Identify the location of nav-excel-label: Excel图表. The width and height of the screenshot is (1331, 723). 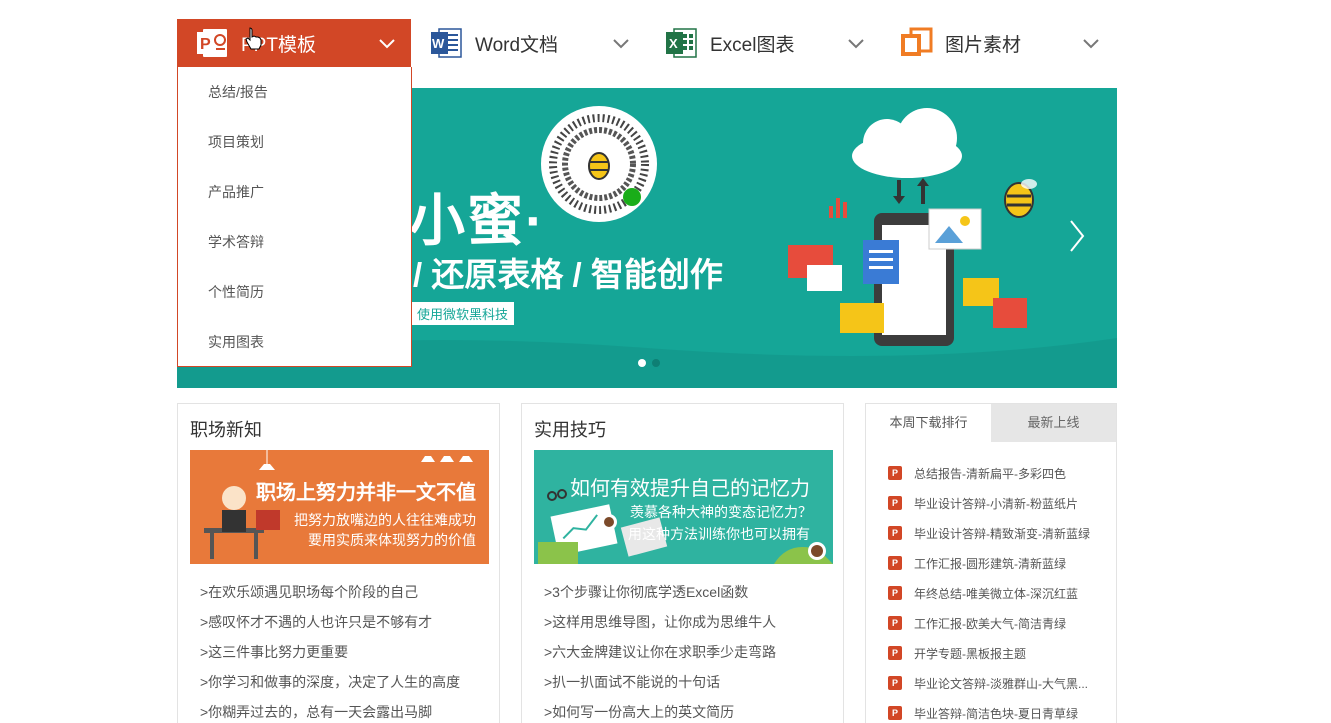
(752, 45).